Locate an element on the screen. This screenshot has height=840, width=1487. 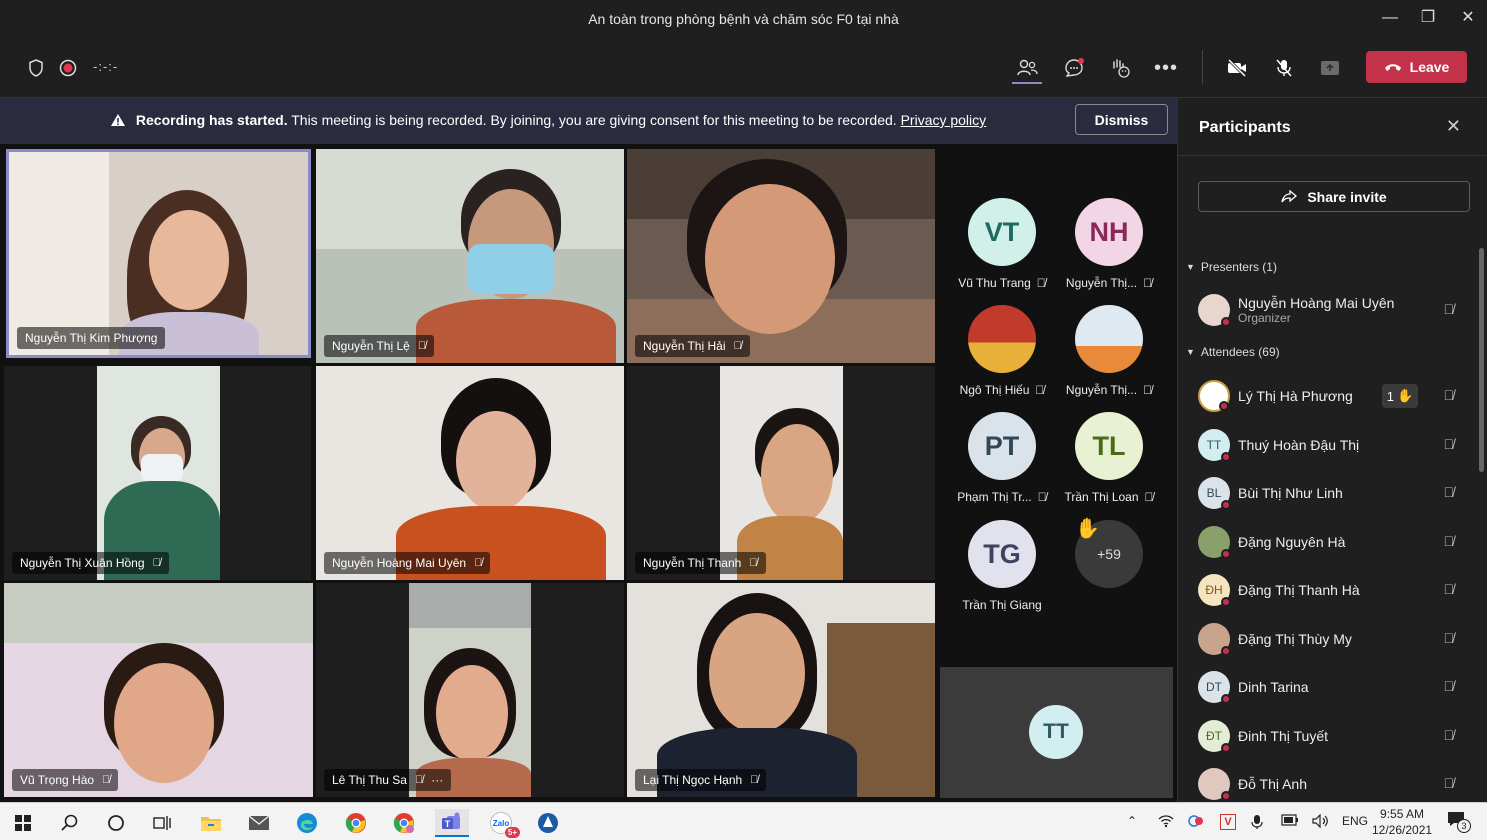
video-tile: Lại Thị Ngọc Hạnh 🎙̸ is located at coordinates (781, 690).